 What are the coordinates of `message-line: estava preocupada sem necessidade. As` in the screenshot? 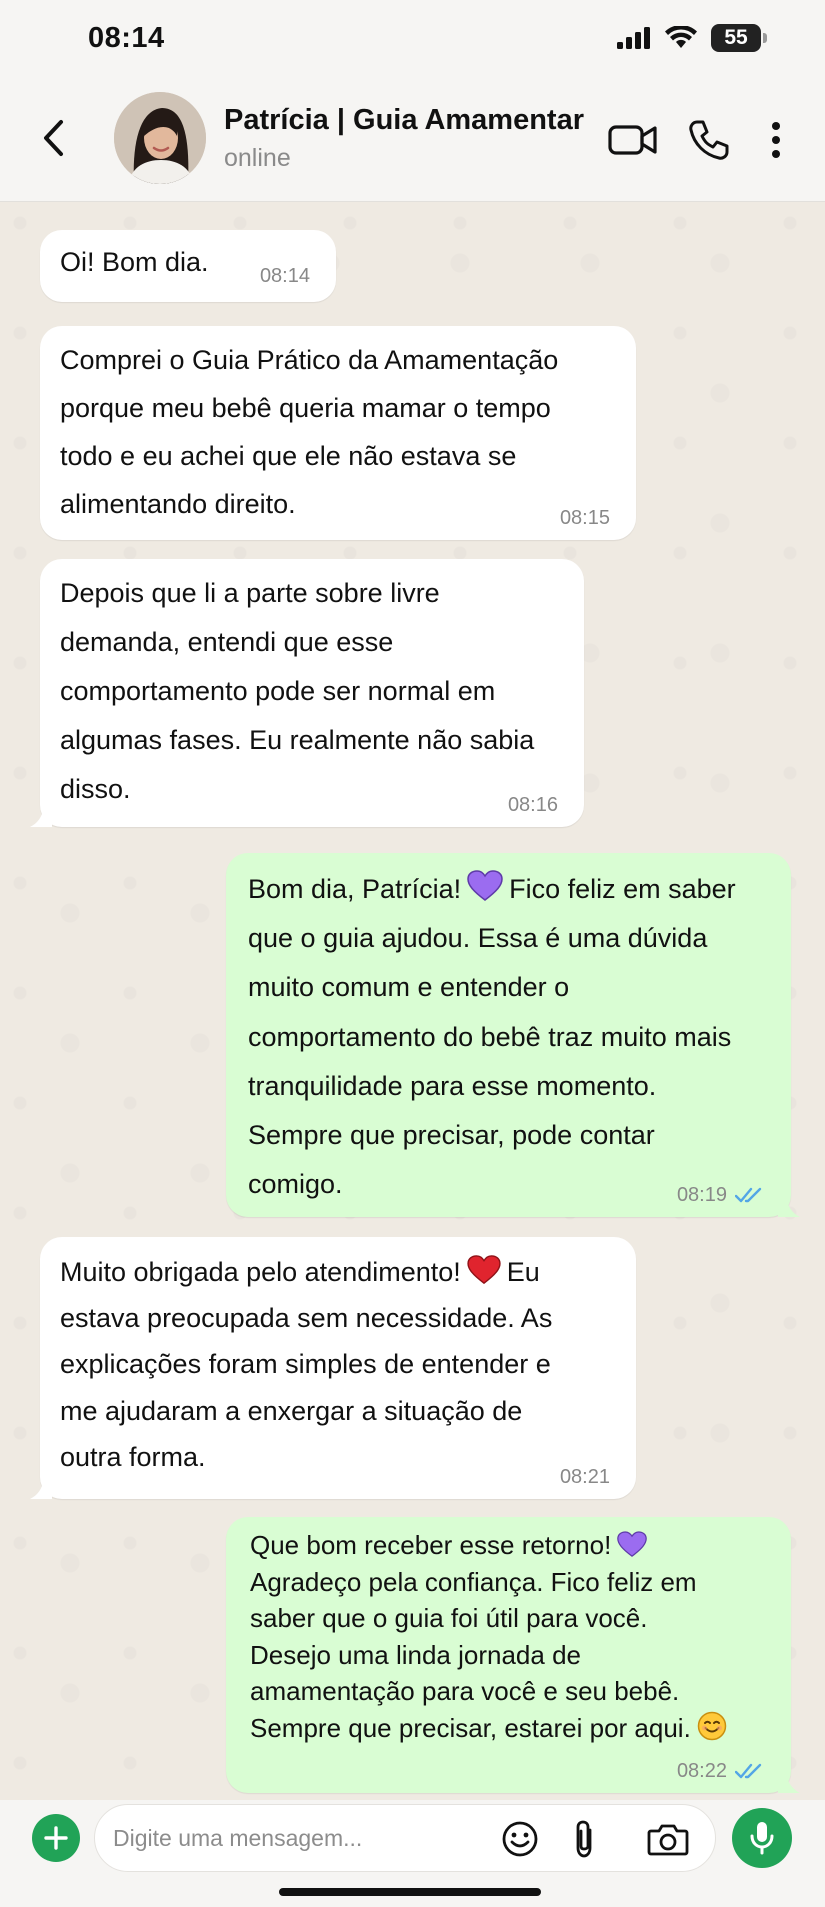 It's located at (306, 1318).